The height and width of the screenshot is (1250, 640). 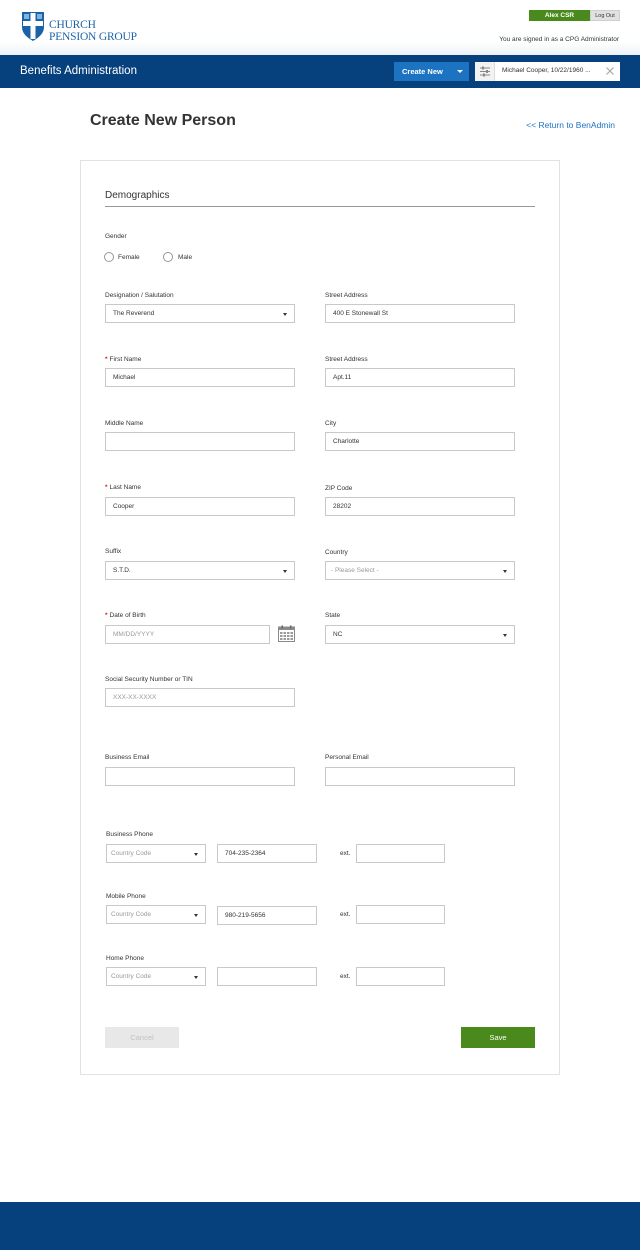 What do you see at coordinates (400, 853) in the screenshot?
I see `business-phone-ext-input` at bounding box center [400, 853].